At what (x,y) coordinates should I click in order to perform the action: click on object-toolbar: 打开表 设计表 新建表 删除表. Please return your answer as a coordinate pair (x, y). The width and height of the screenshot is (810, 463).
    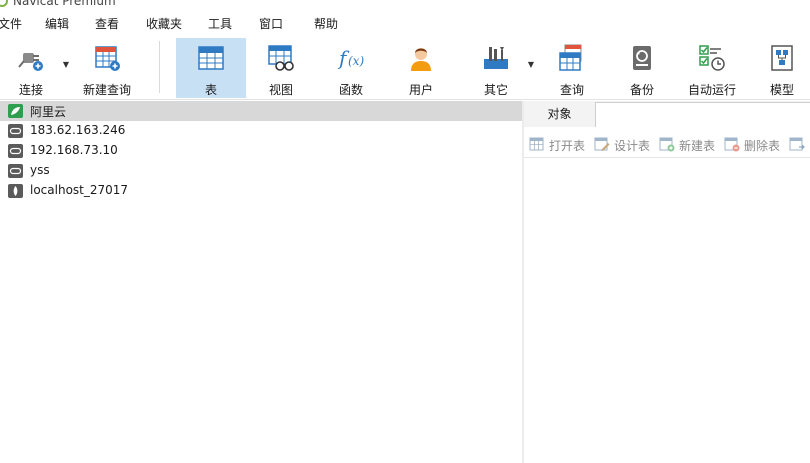
    Looking at the image, I should click on (667, 143).